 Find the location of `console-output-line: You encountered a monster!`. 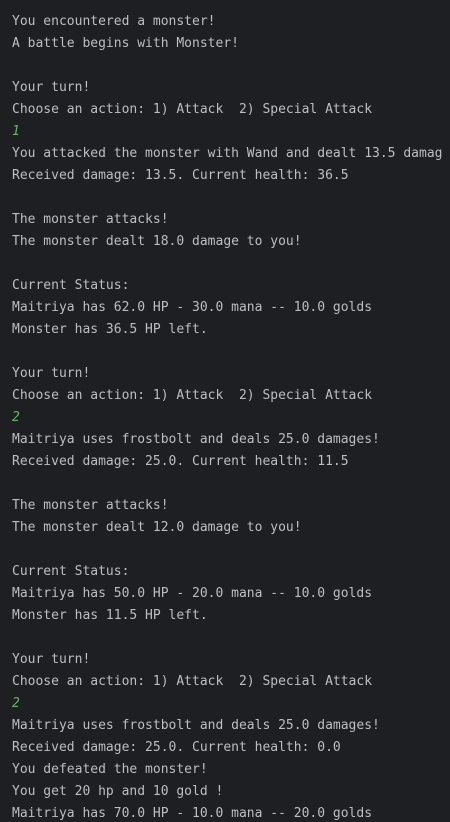

console-output-line: You encountered a monster! is located at coordinates (114, 21).